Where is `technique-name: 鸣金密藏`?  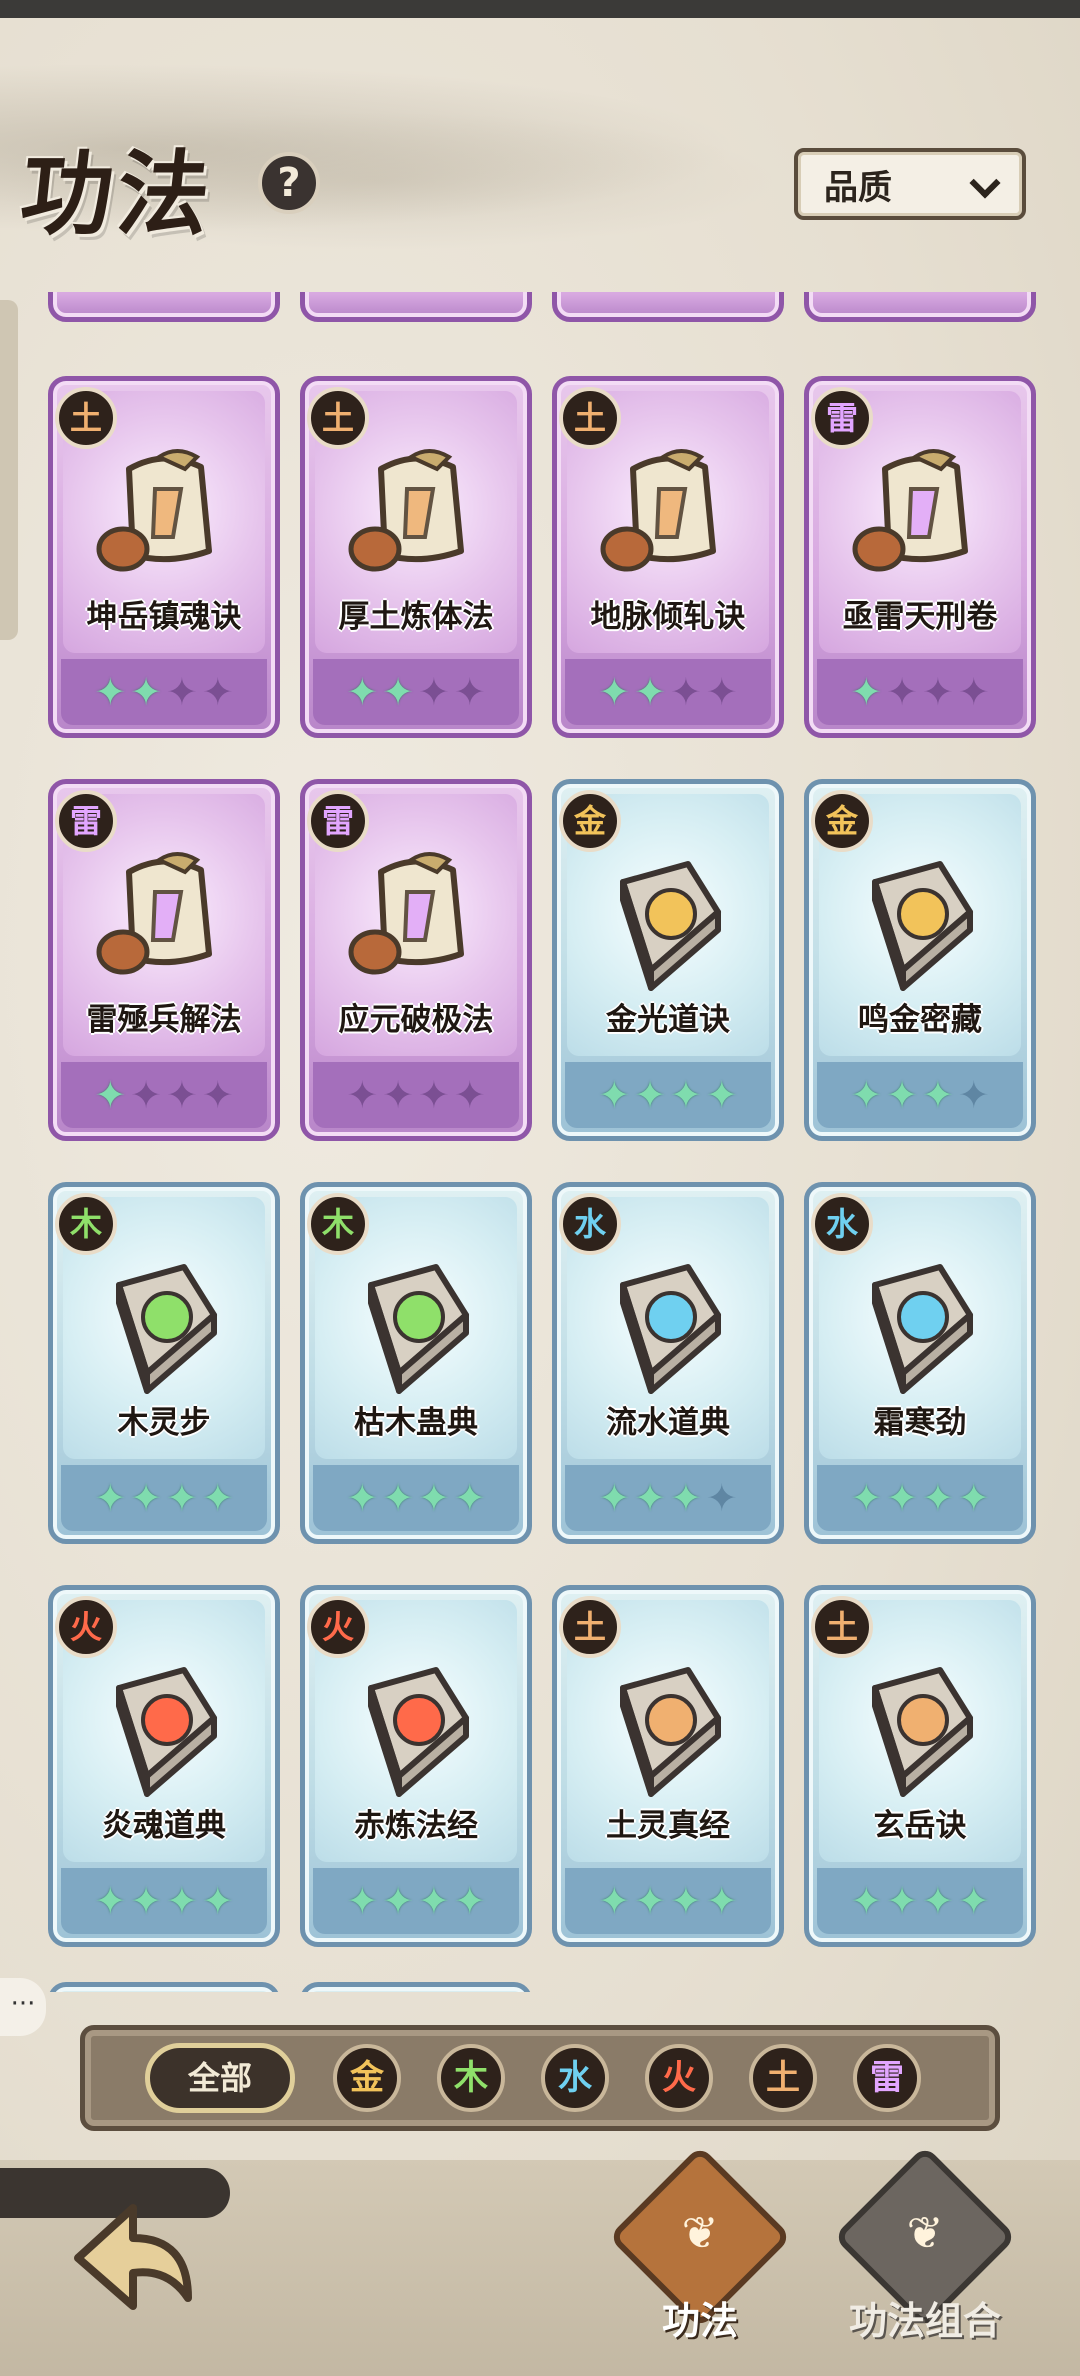 technique-name: 鸣金密藏 is located at coordinates (920, 1020).